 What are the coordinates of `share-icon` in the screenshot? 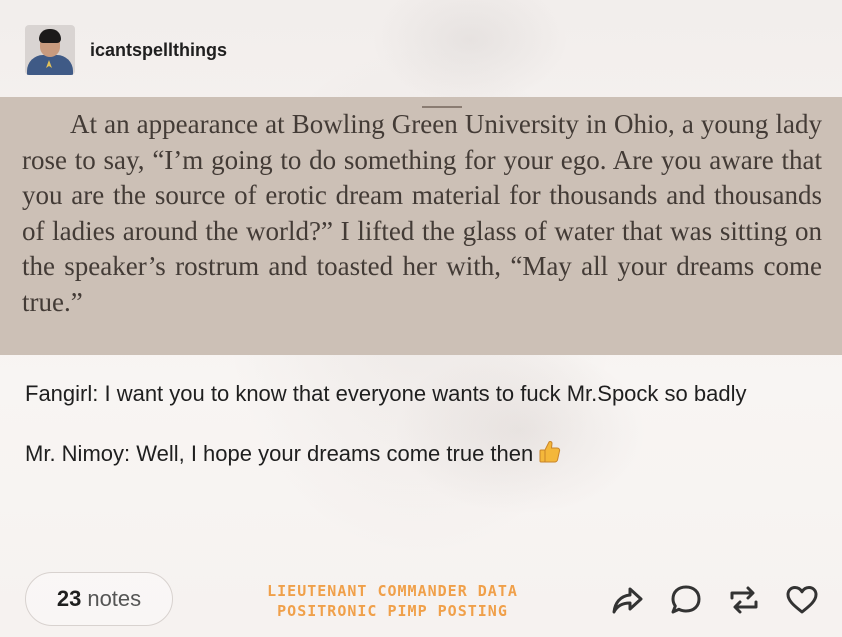 It's located at (627, 600).